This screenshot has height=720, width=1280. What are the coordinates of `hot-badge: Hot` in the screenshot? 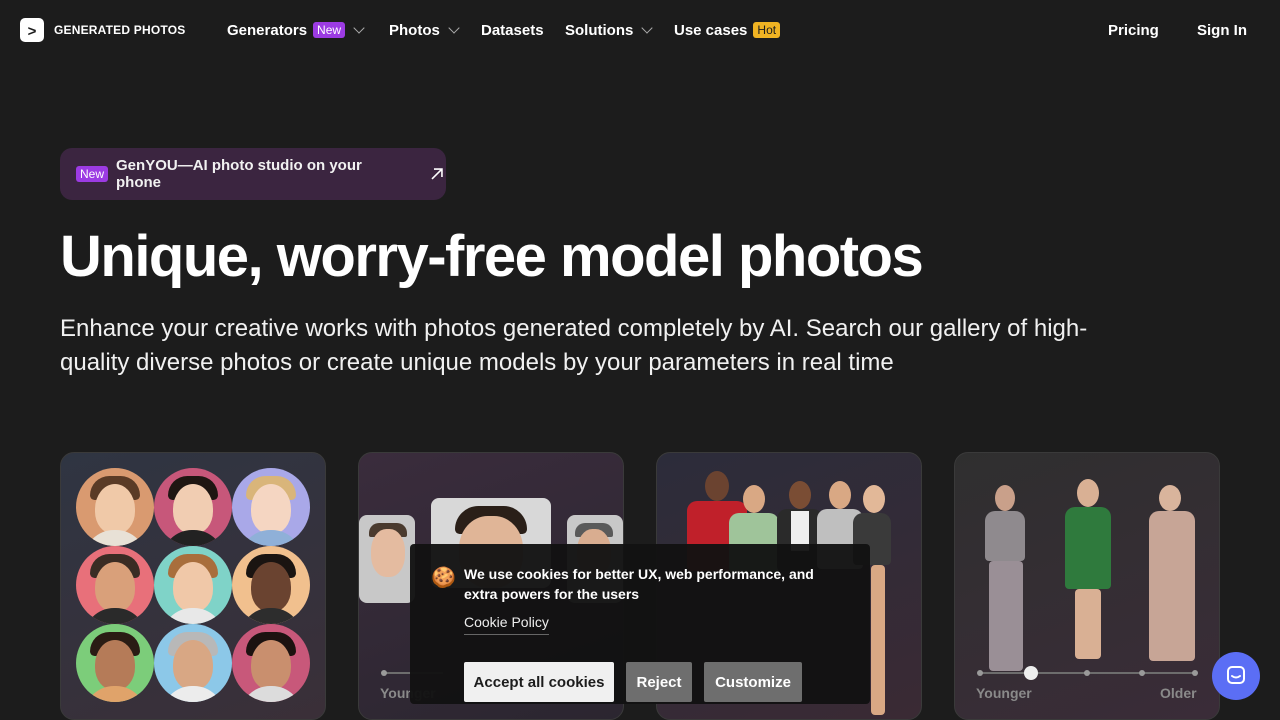 It's located at (767, 30).